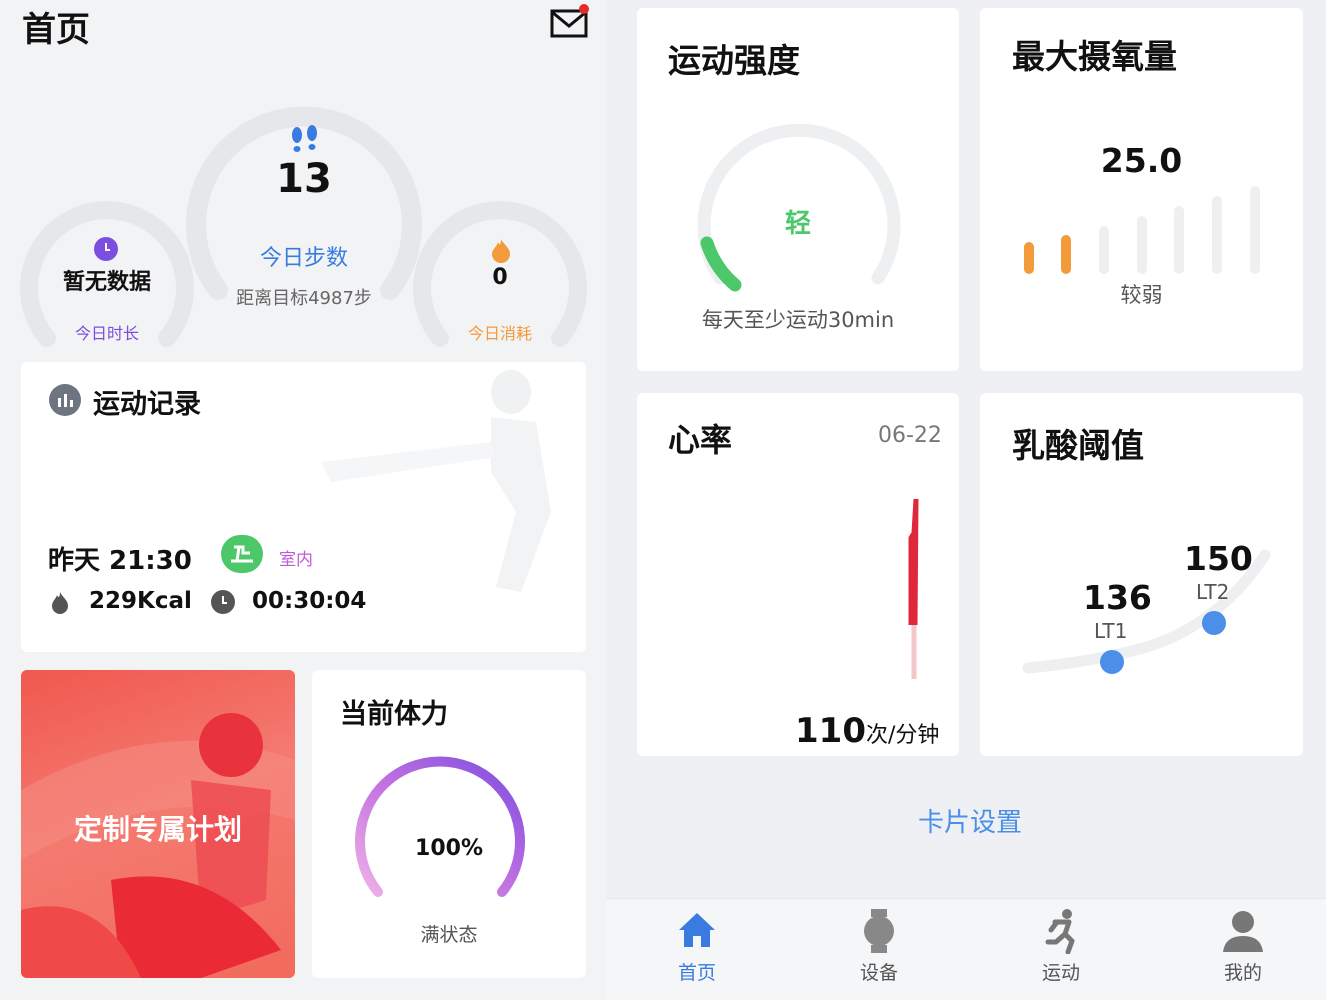 This screenshot has width=1326, height=1000. What do you see at coordinates (394, 714) in the screenshot?
I see `stamina-title: 当前体力` at bounding box center [394, 714].